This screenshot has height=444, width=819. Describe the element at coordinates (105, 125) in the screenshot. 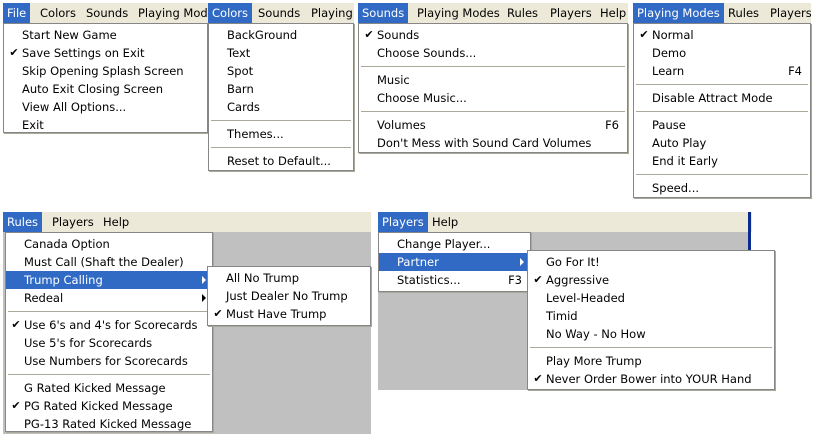

I see `menu-item-exit: Exit` at that location.